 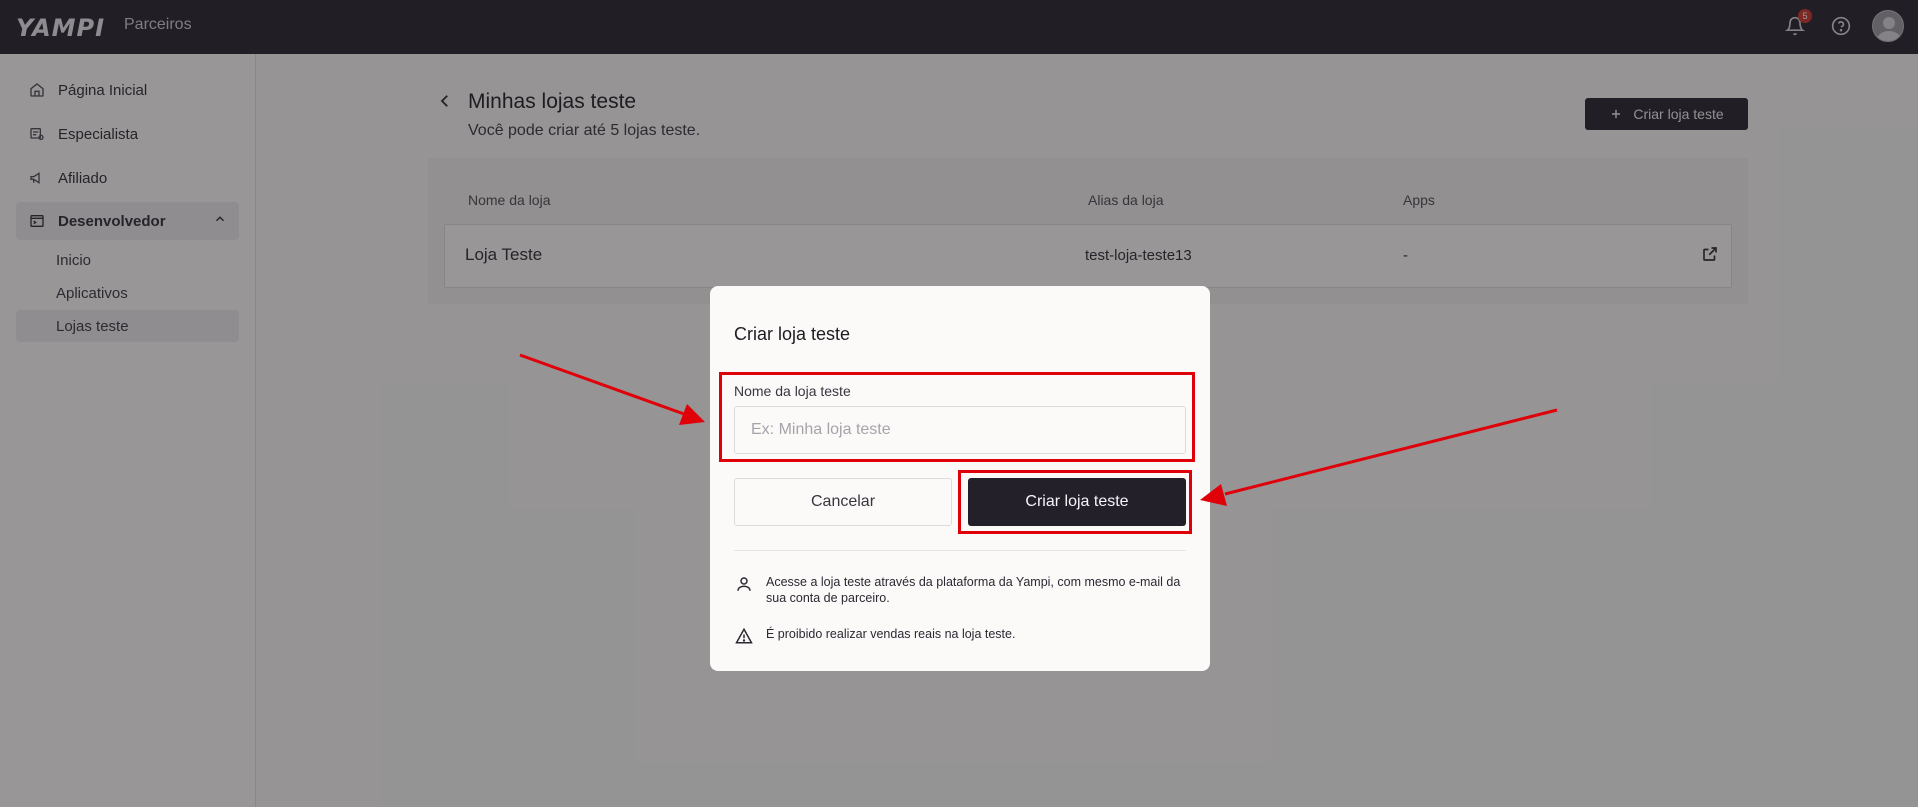 What do you see at coordinates (843, 502) in the screenshot?
I see `cancel-button: Cancelar` at bounding box center [843, 502].